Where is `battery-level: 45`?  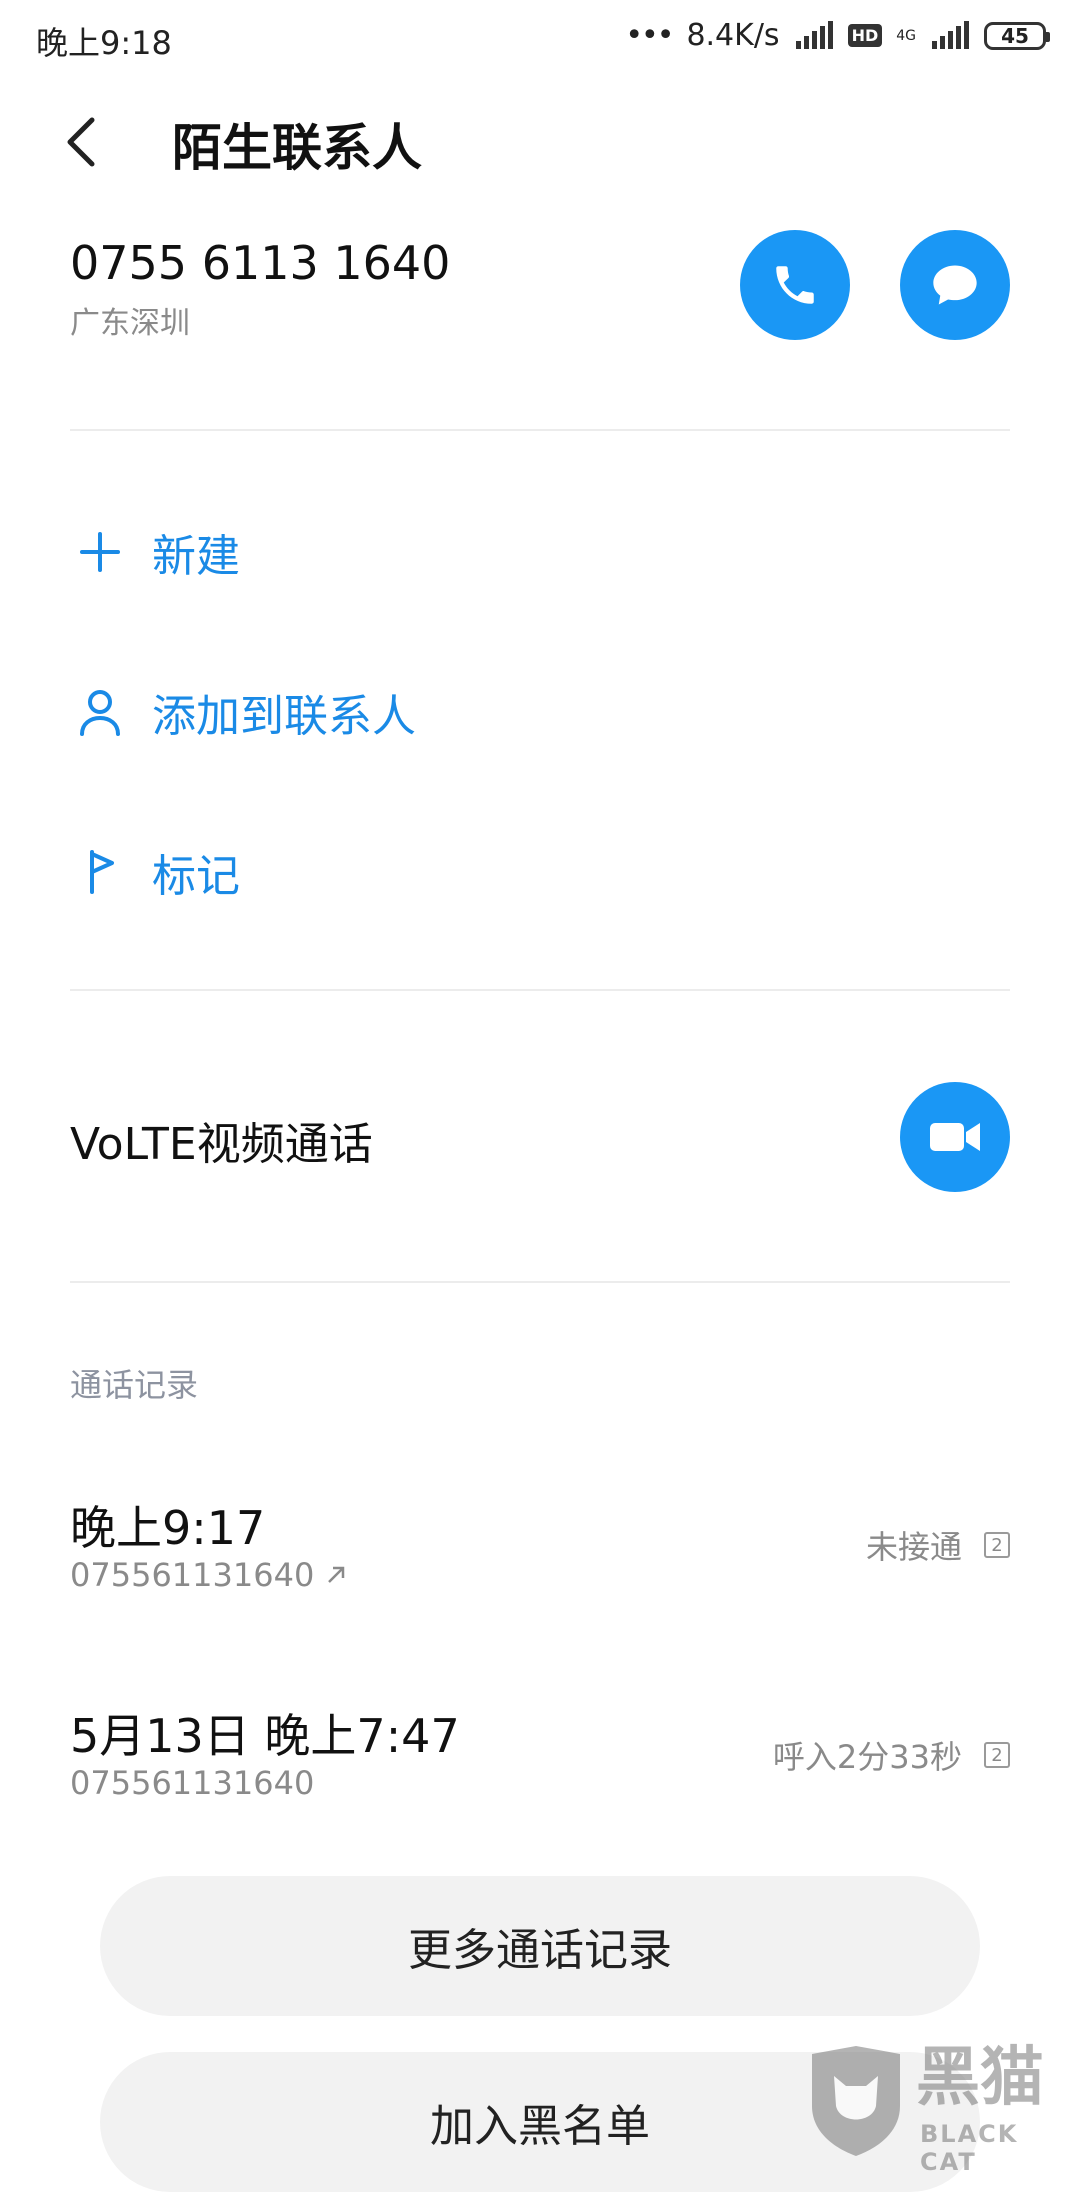
battery-level: 45 is located at coordinates (1015, 35).